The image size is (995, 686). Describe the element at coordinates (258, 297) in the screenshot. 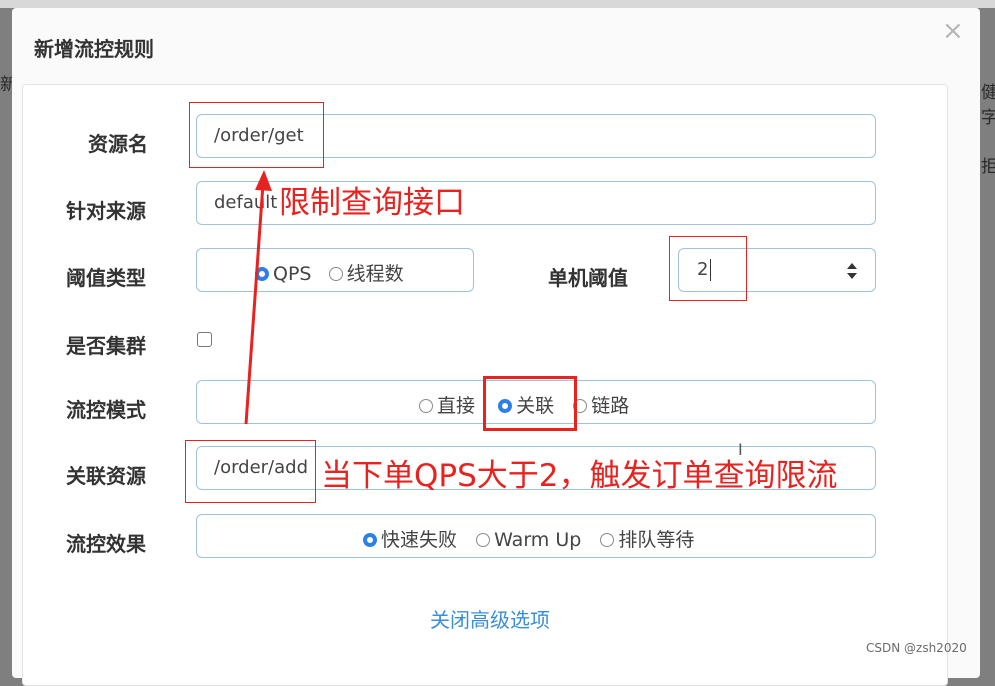

I see `annotation-arrow` at that location.